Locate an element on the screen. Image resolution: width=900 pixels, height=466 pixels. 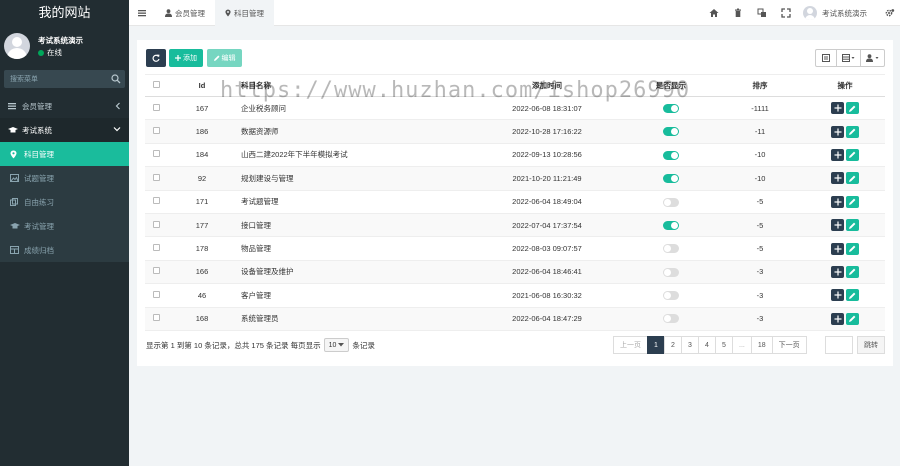
language-icon is located at coordinates (762, 13).